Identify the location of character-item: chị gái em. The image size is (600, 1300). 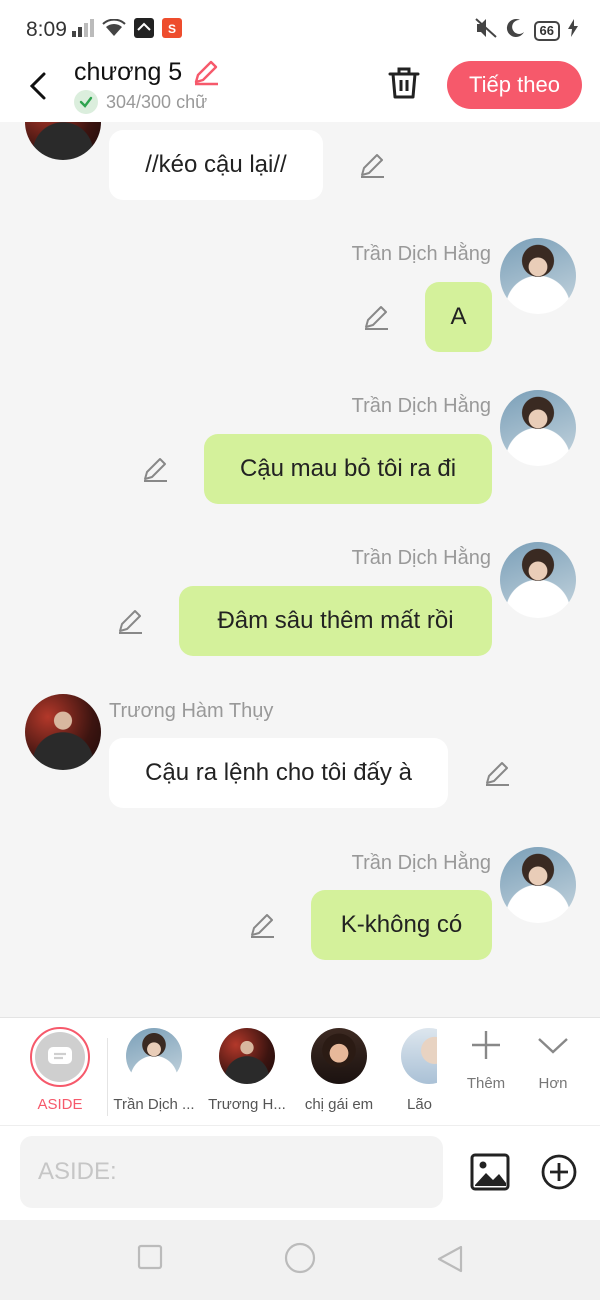
(339, 1070).